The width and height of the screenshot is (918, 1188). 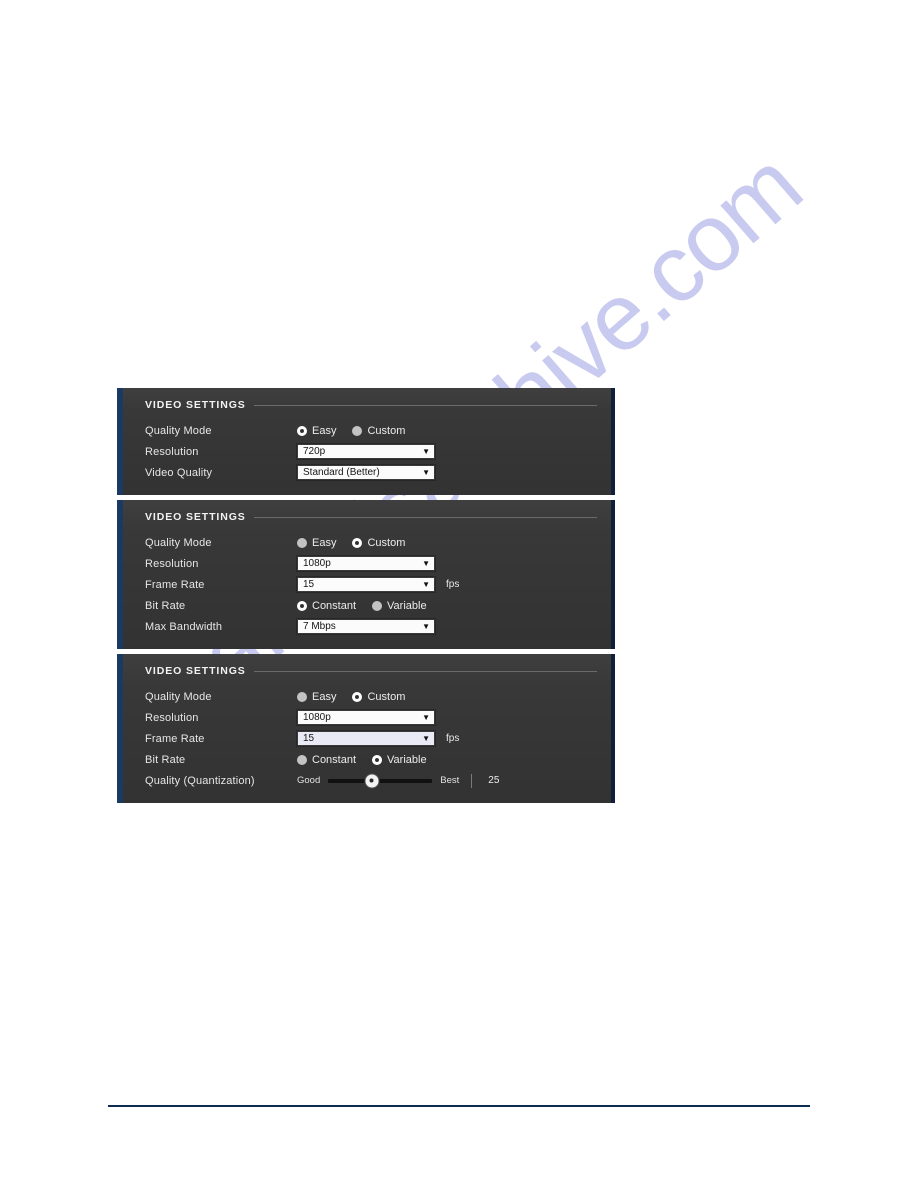 I want to click on settings-row: Max Bandwidth 7 Mbps ▼, so click(x=373, y=626).